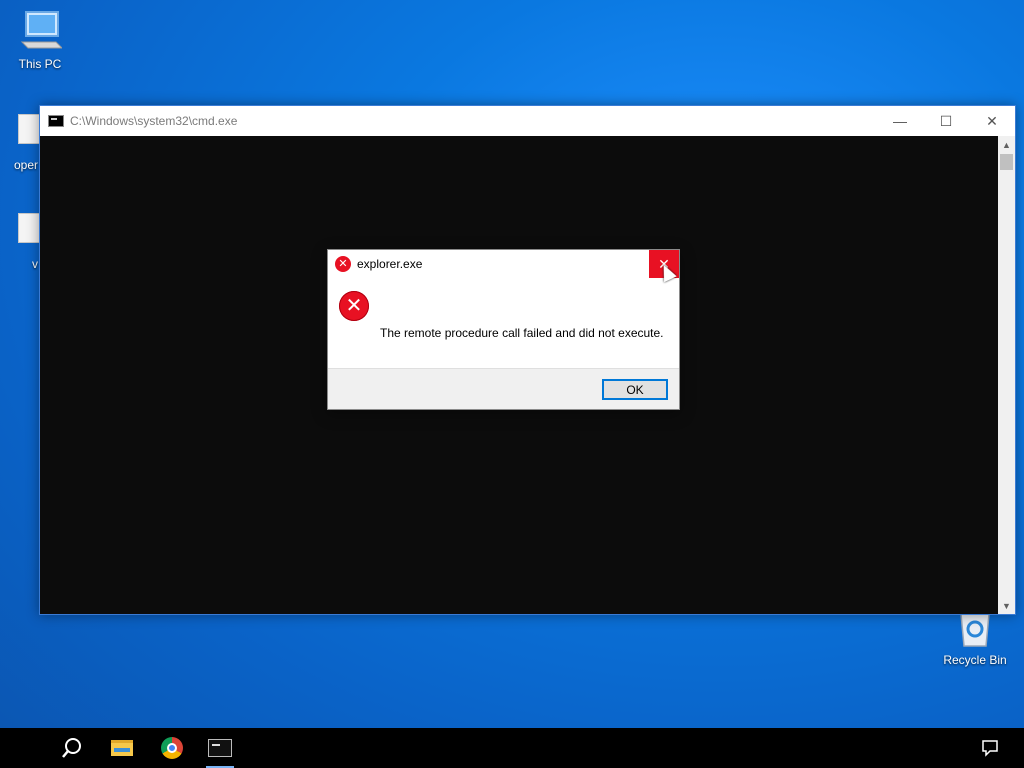 The width and height of the screenshot is (1024, 768). I want to click on error-icon: ✕, so click(354, 306).